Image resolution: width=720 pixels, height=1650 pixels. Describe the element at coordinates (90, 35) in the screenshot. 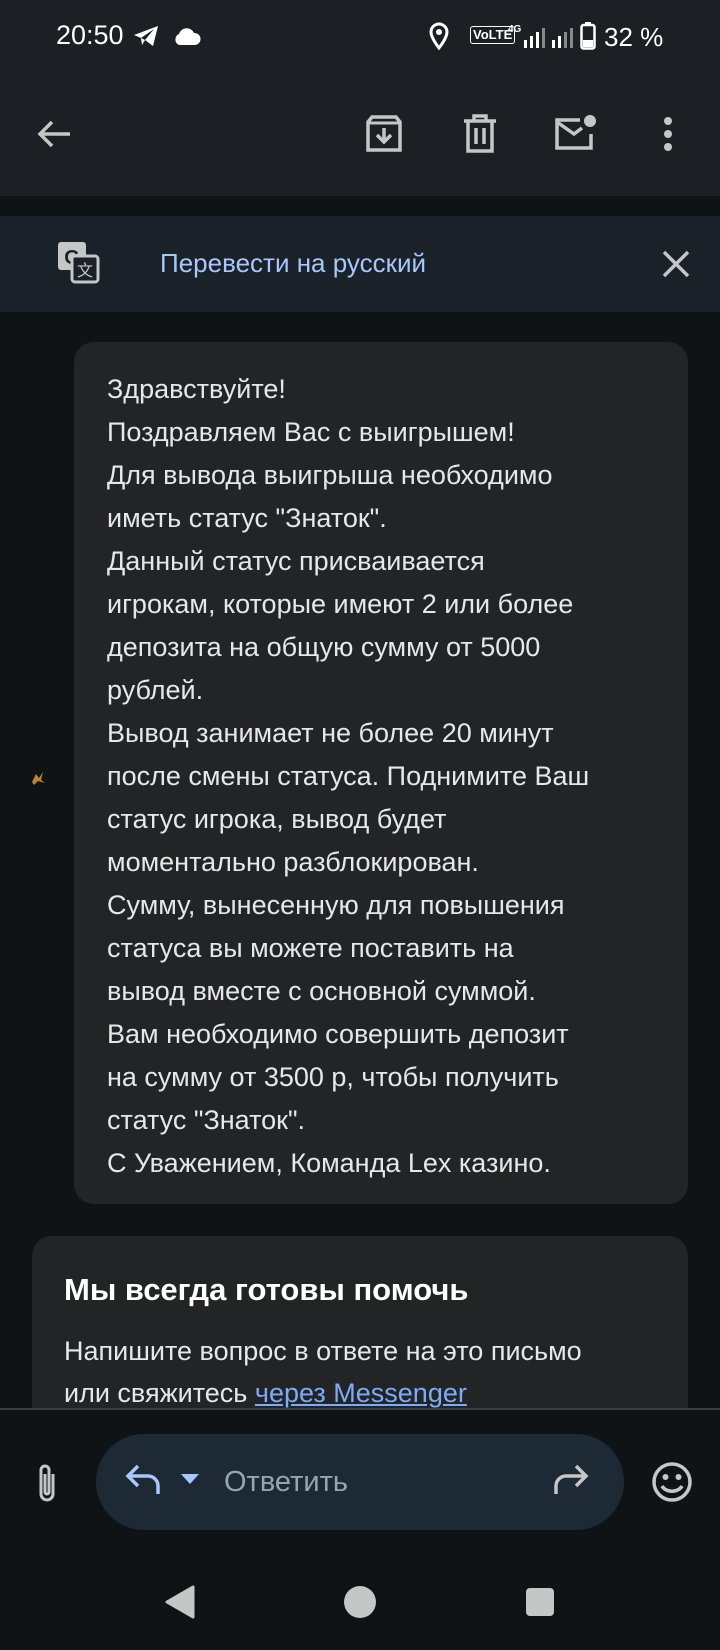

I see `status-time: 20:50` at that location.